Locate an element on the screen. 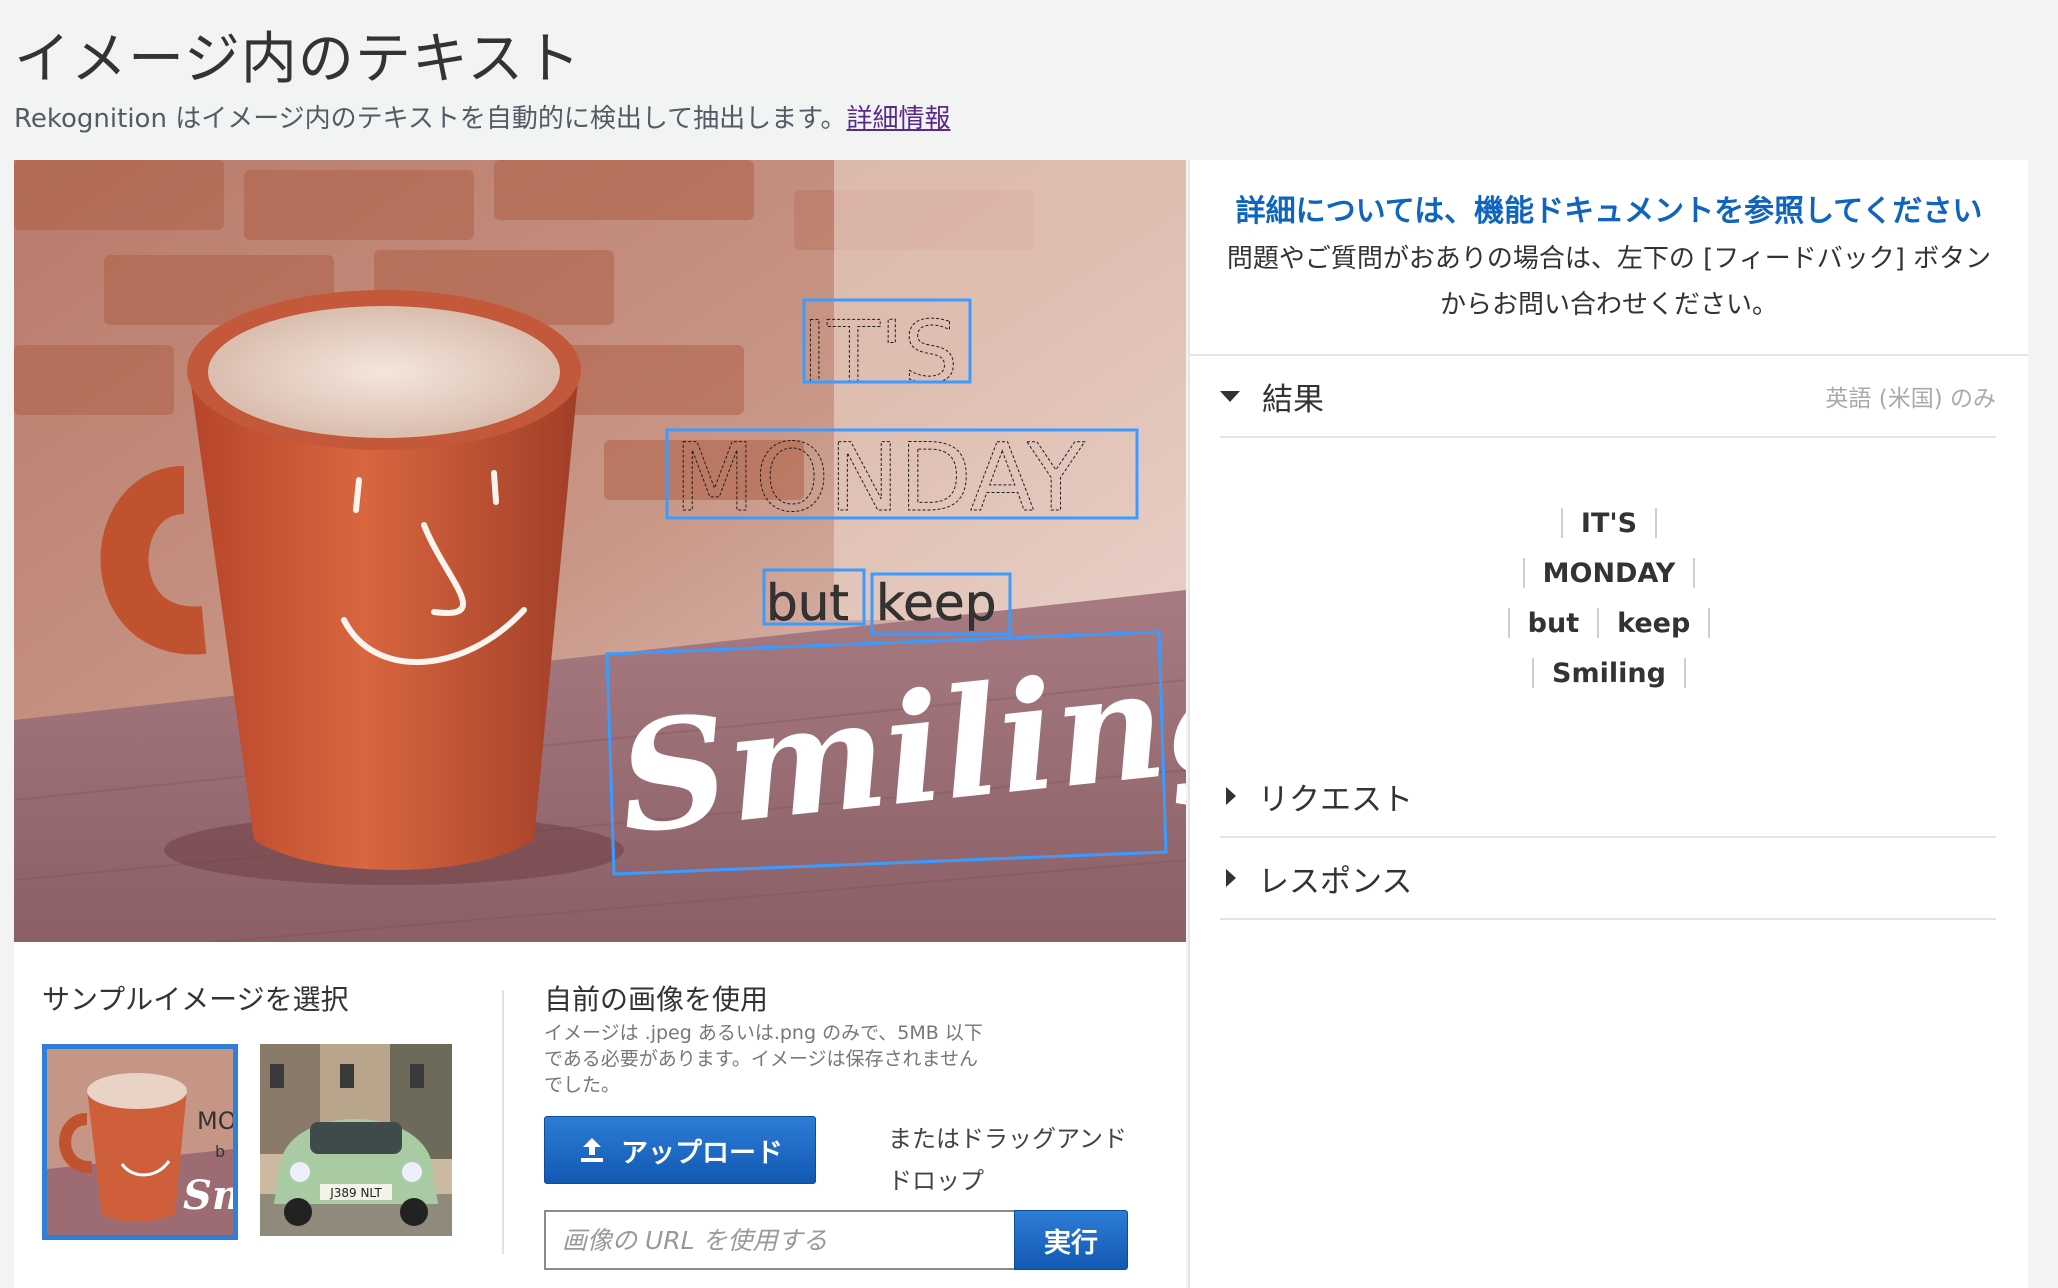  result-word: keep is located at coordinates (1654, 623).